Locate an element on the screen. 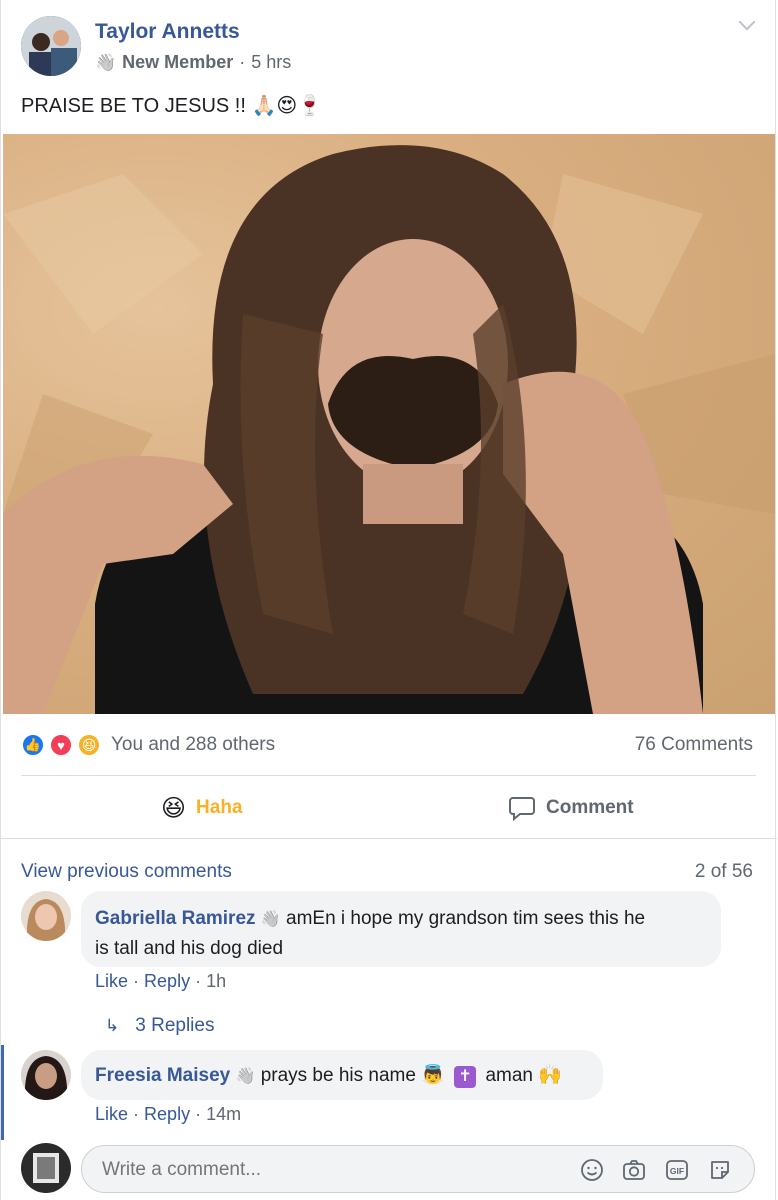 This screenshot has height=1200, width=778. sticker-icon is located at coordinates (720, 1170).